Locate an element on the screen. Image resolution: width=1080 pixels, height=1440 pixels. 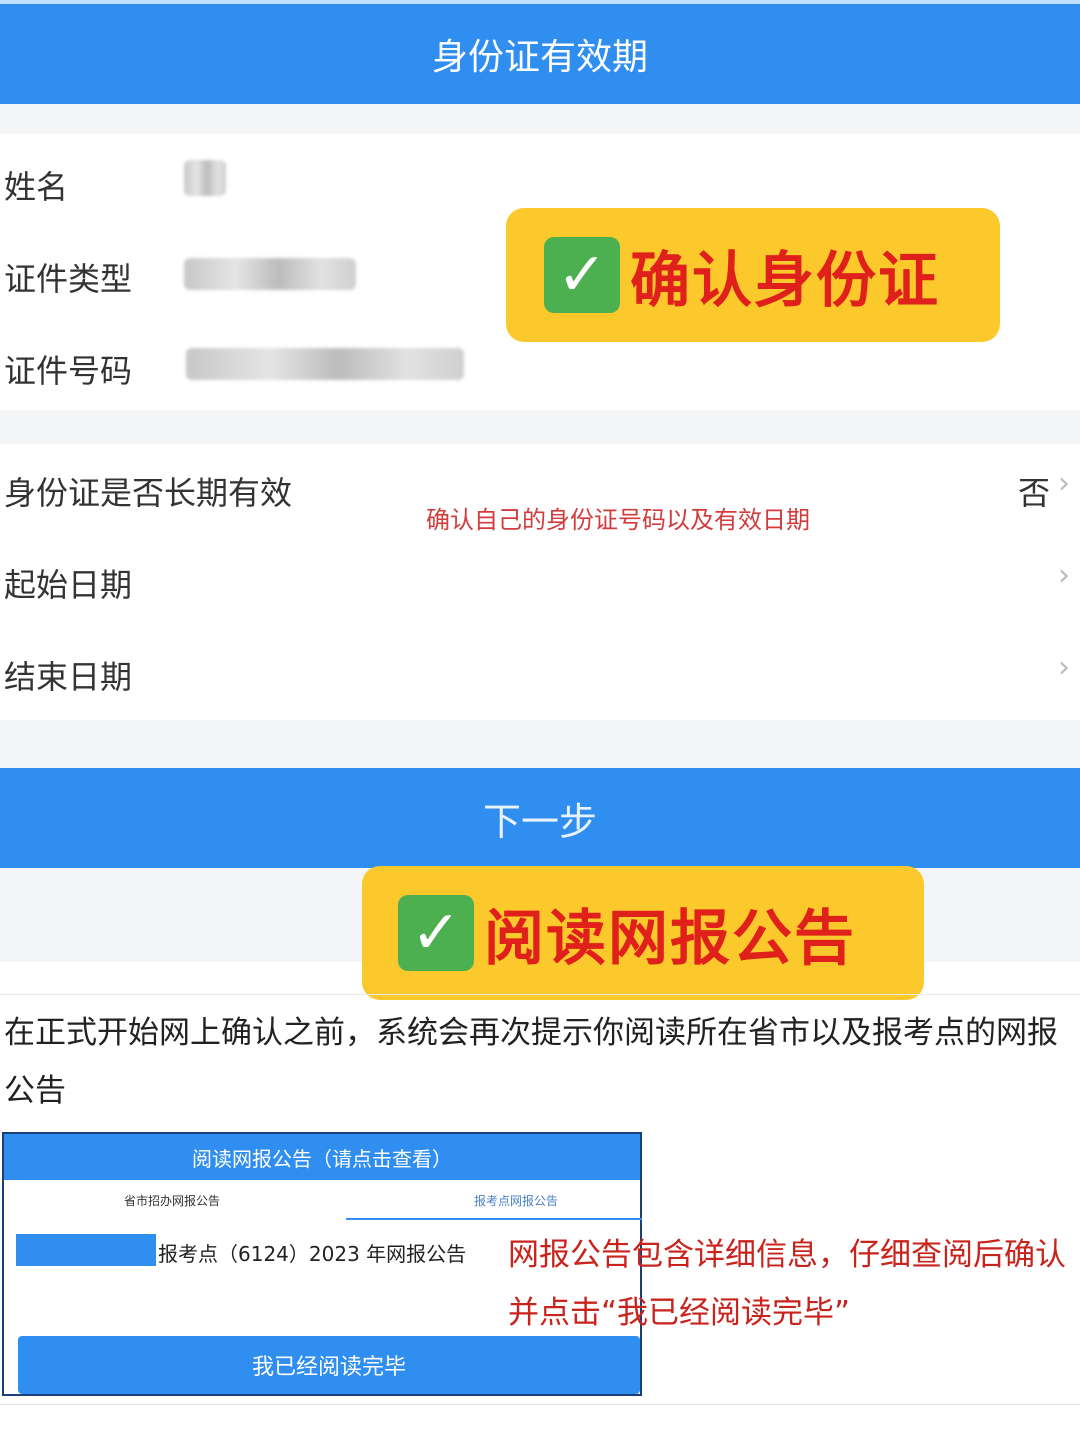
long-term-value: 否 is located at coordinates (1033, 493).